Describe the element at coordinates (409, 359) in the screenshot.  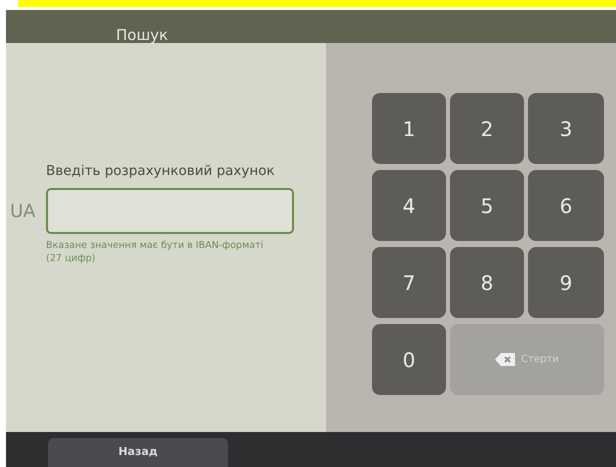
I see `digit-key: 0` at that location.